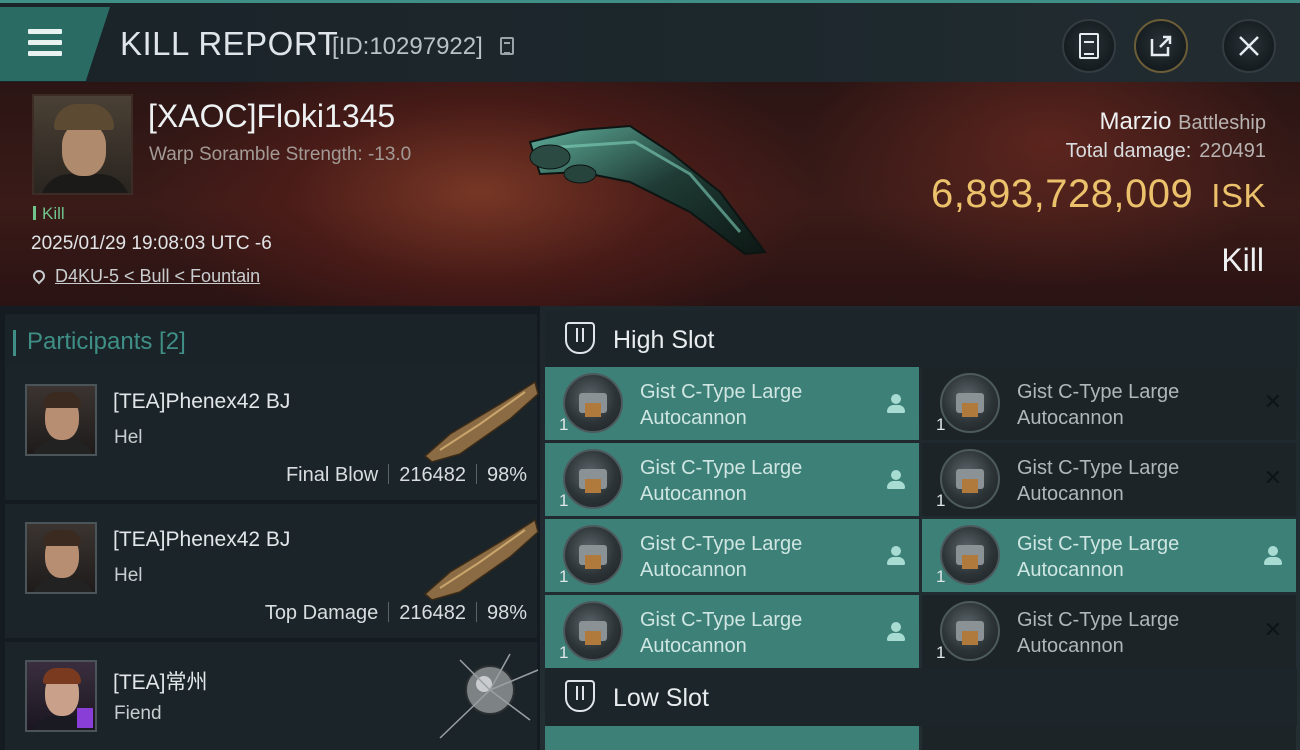 This screenshot has height=750, width=1300. What do you see at coordinates (45, 45) in the screenshot?
I see `menu-icon` at bounding box center [45, 45].